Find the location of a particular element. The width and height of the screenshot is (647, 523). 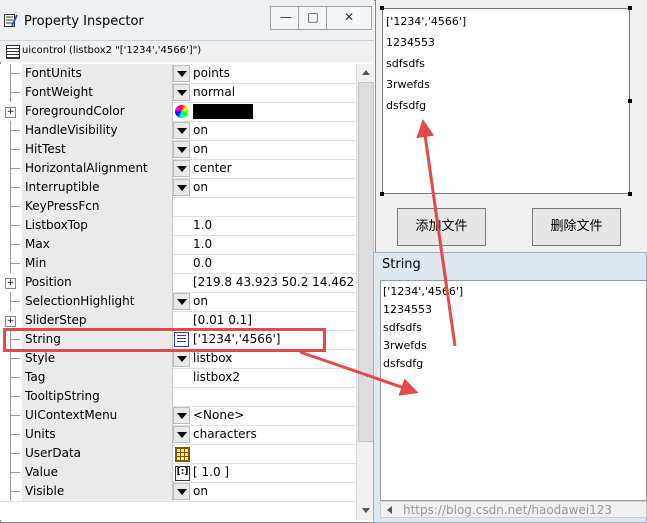

arrow-to-string-dialog is located at coordinates (359, 373).